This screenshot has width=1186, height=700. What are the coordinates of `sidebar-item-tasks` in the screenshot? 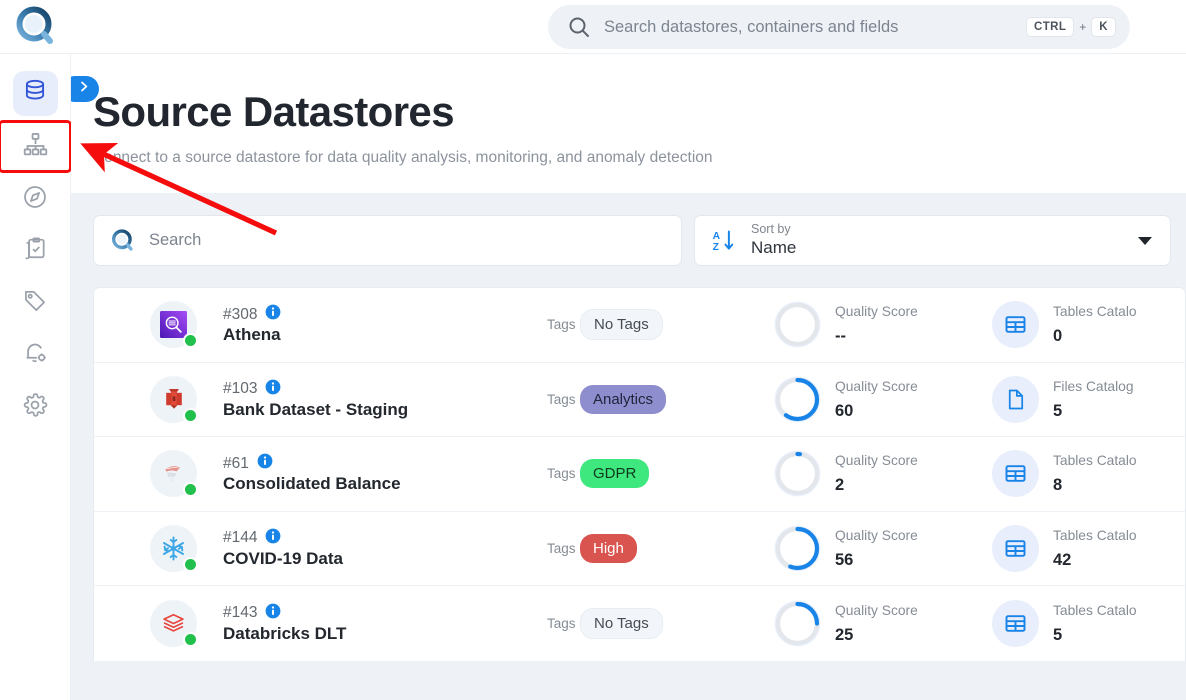 It's located at (35, 251).